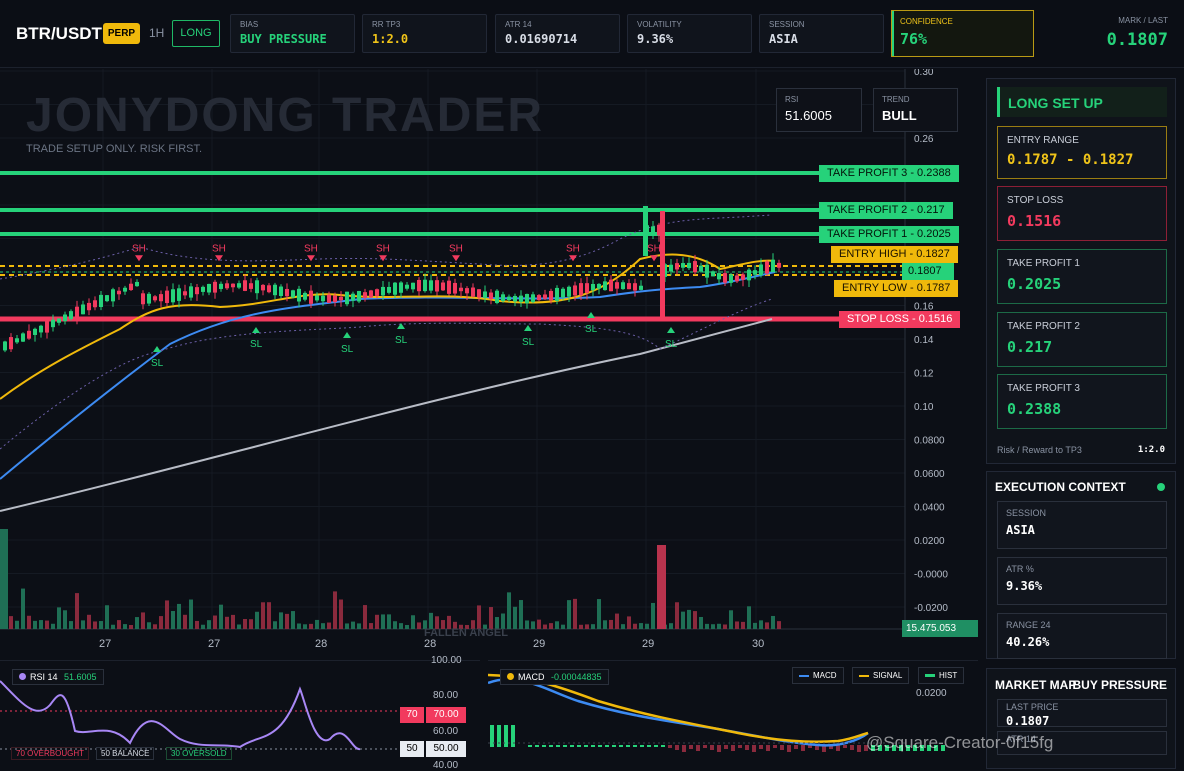 This screenshot has height=771, width=1184. Describe the element at coordinates (156, 33) in the screenshot. I see `timeframe-label: 1H` at that location.